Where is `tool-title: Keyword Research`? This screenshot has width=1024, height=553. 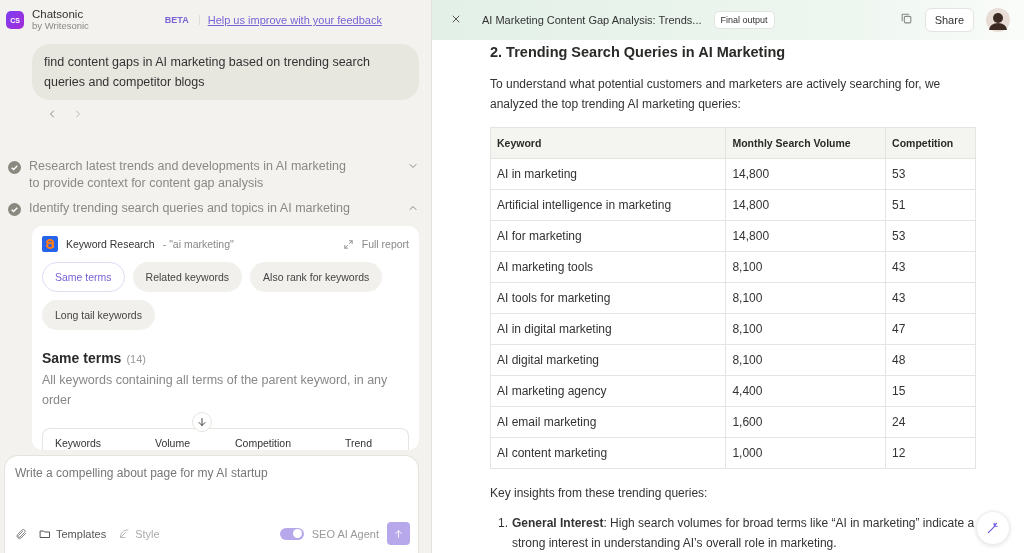 tool-title: Keyword Research is located at coordinates (110, 244).